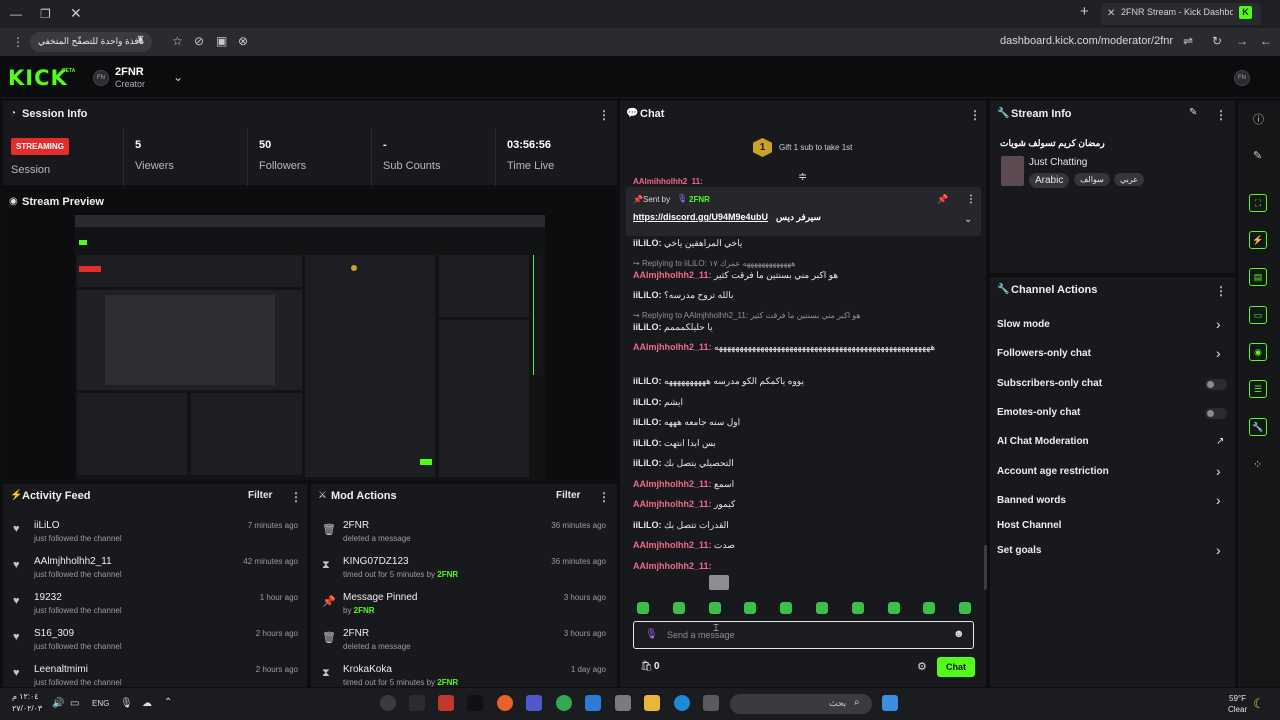 The width and height of the screenshot is (1280, 720). What do you see at coordinates (91, 42) in the screenshot?
I see `private-window-pill: نافذة واحدة للتصفّح المتخفي ♜` at bounding box center [91, 42].